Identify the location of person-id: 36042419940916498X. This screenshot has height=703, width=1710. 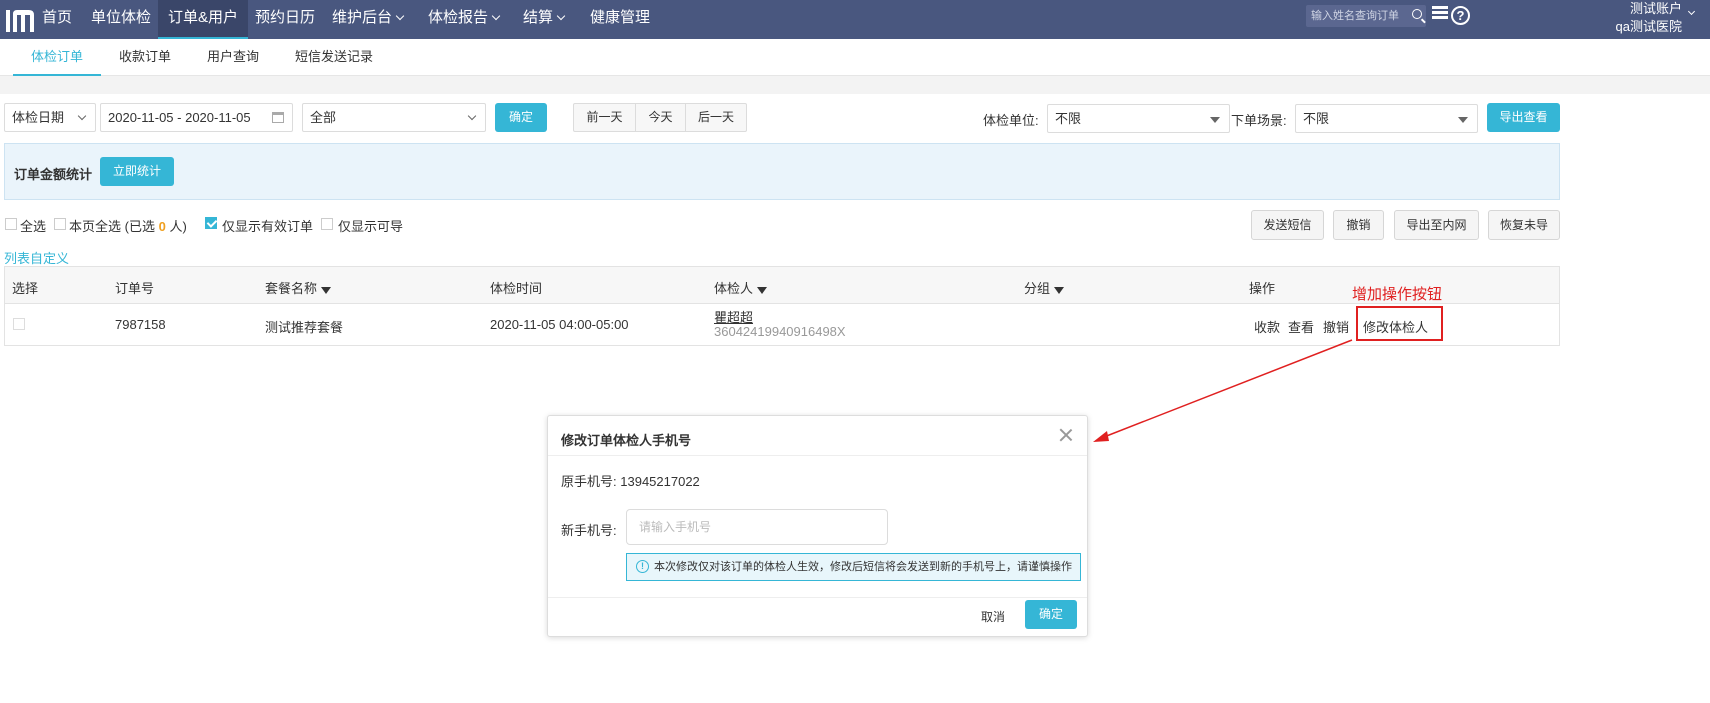
(780, 331).